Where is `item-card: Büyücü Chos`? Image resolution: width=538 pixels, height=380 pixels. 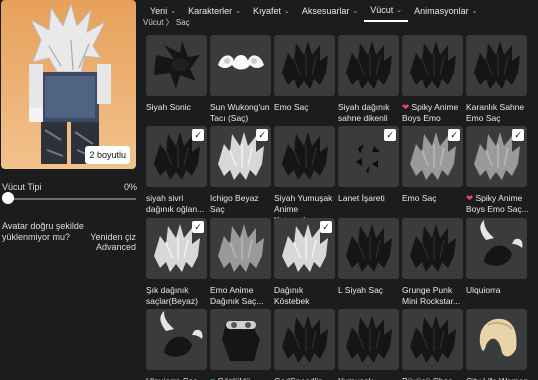 item-card: Büyücü Chos is located at coordinates (432, 344).